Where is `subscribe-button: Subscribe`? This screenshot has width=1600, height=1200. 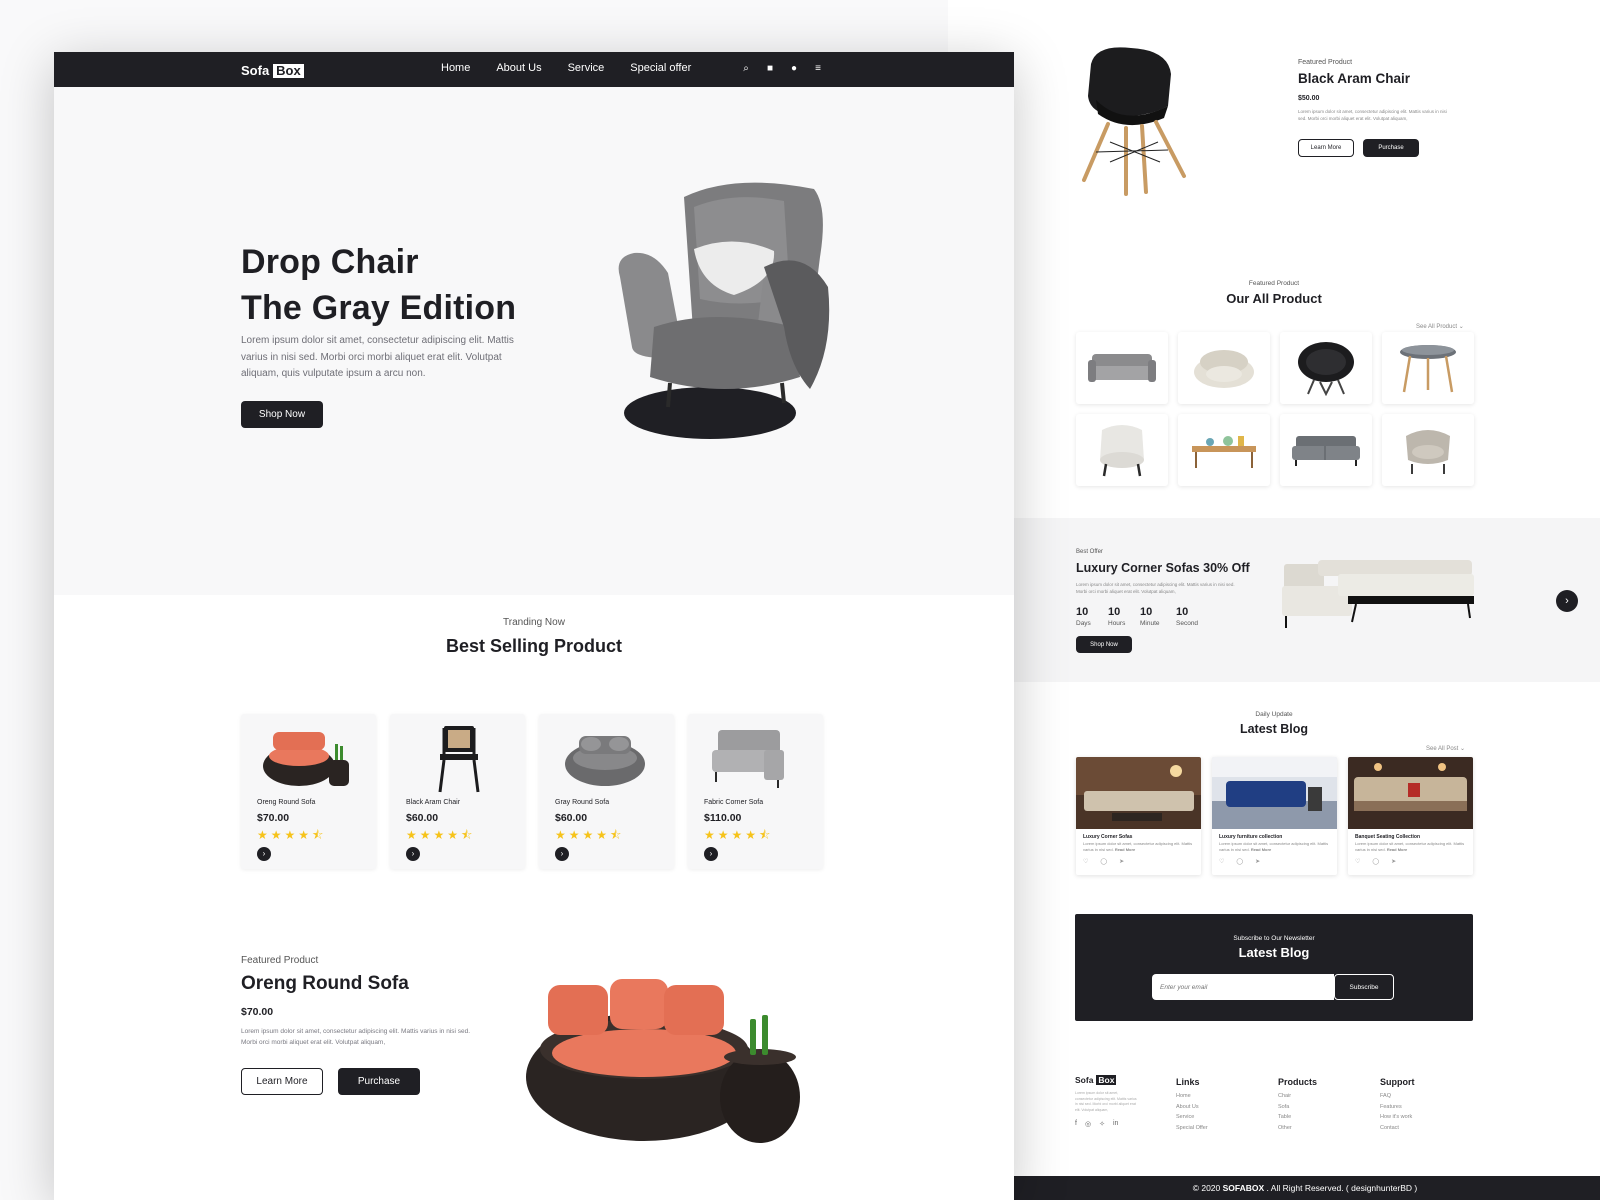
subscribe-button: Subscribe is located at coordinates (1364, 987).